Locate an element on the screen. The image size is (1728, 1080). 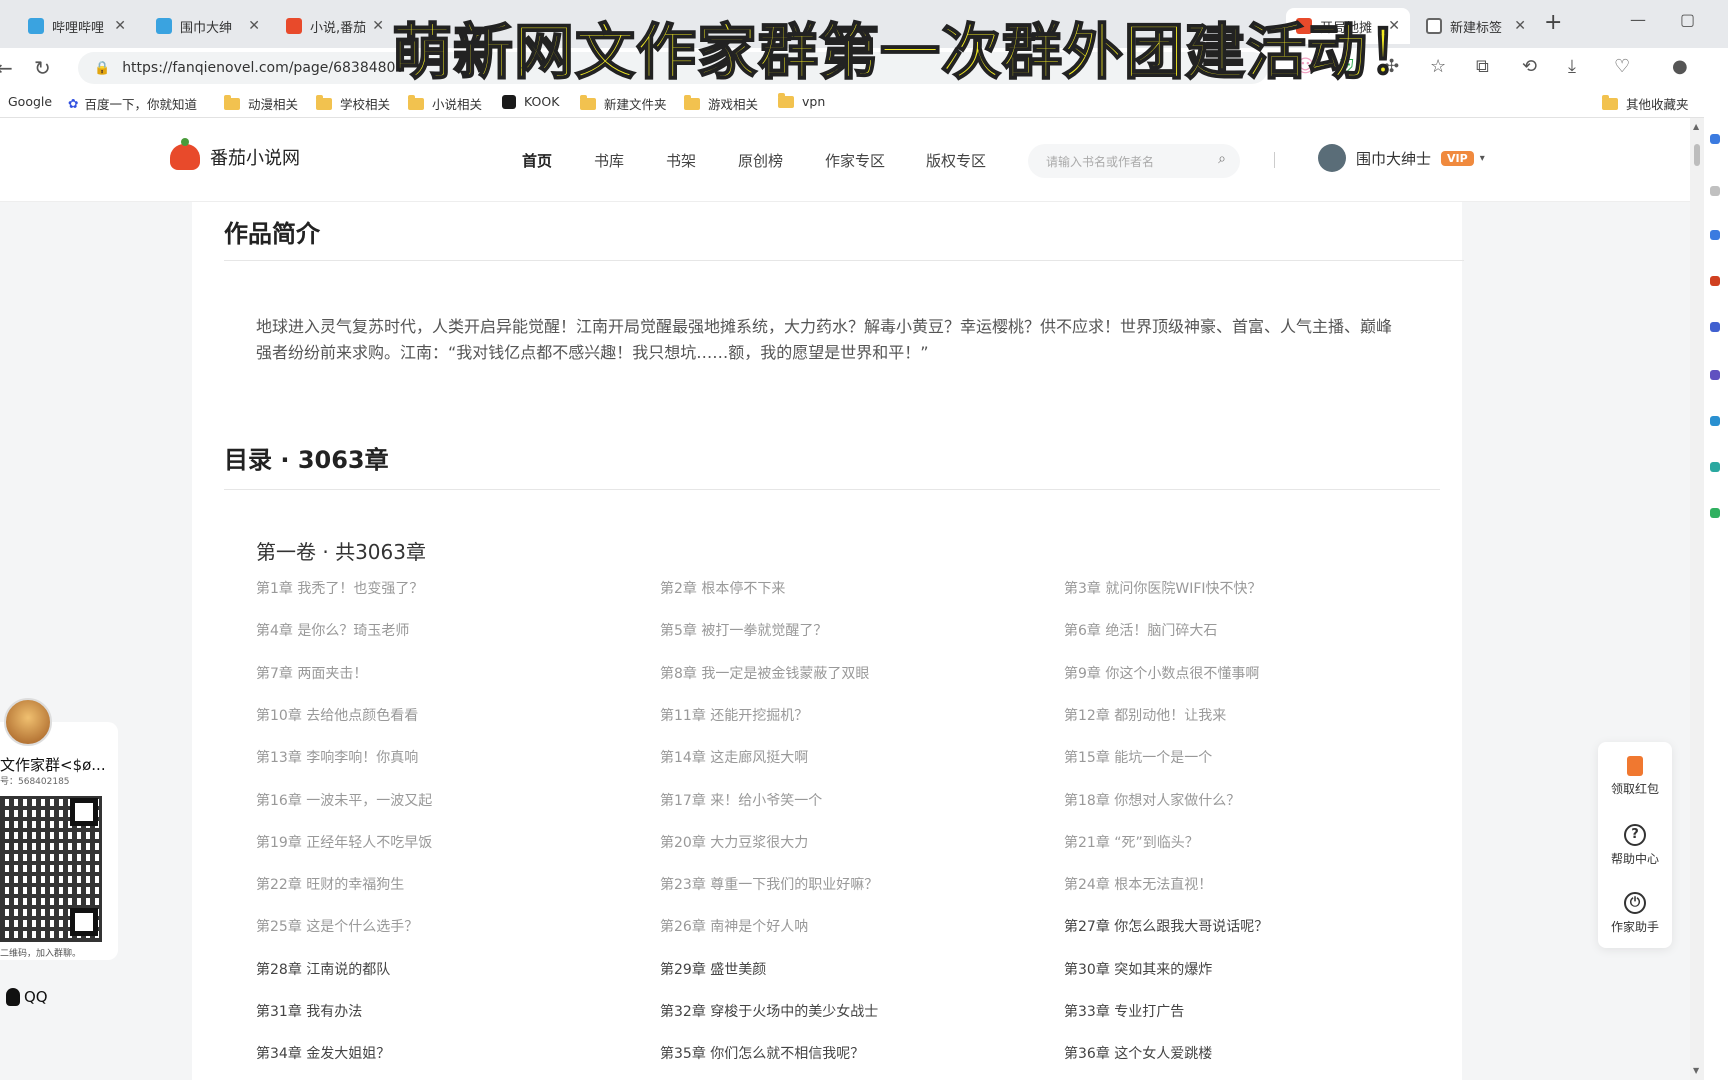
chapter-link: 第11章 还能开挖掘机？ is located at coordinates (734, 715).